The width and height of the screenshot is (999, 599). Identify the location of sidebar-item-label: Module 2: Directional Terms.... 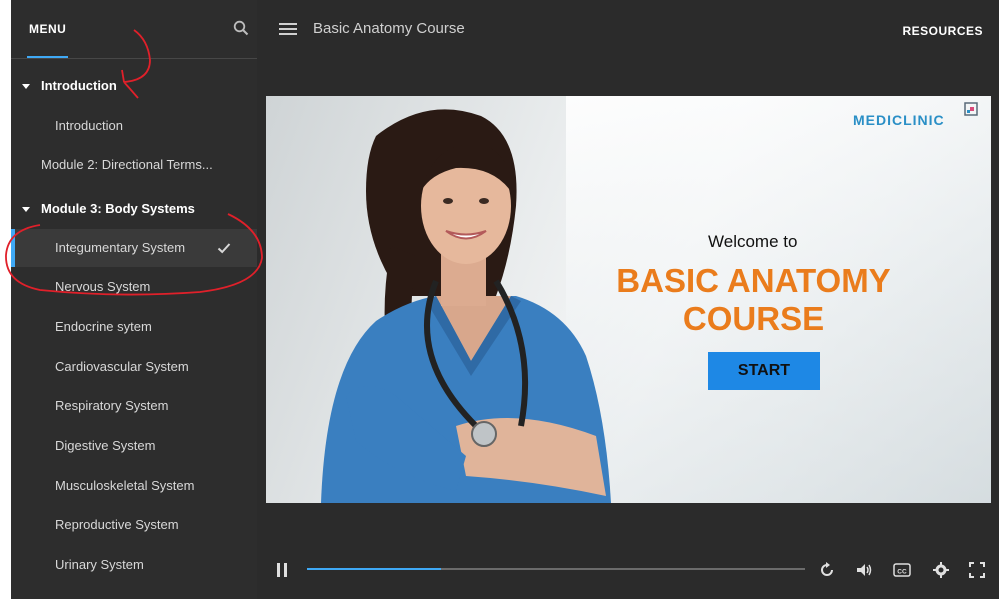
(127, 164).